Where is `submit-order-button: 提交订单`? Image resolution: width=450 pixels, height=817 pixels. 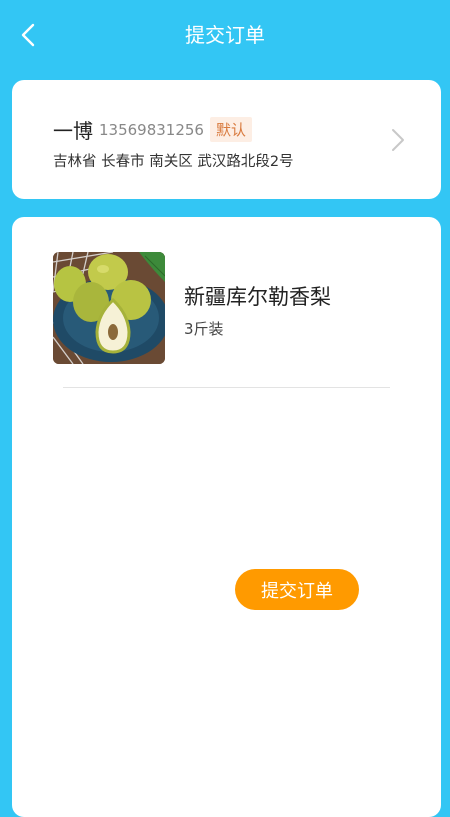
submit-order-button: 提交订单 is located at coordinates (297, 589).